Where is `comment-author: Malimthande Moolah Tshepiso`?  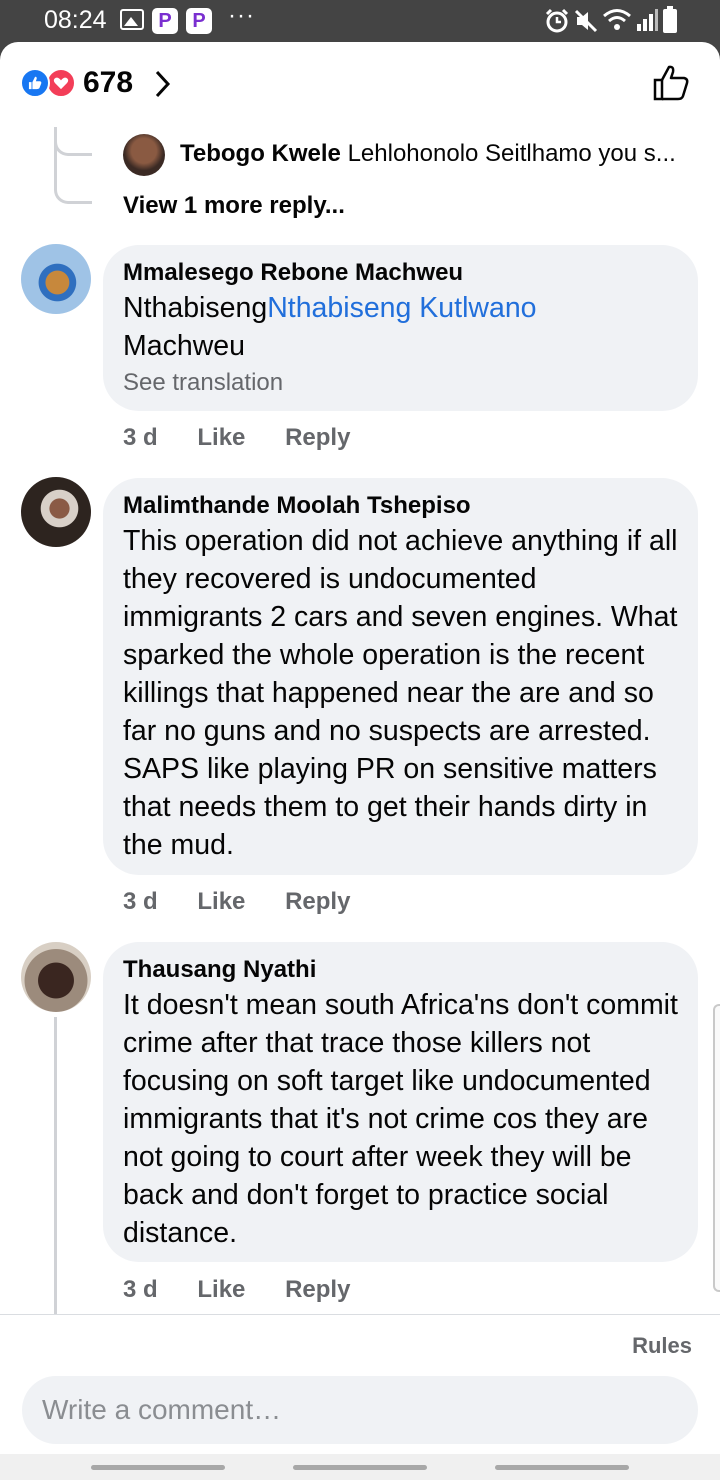 comment-author: Malimthande Moolah Tshepiso is located at coordinates (400, 506).